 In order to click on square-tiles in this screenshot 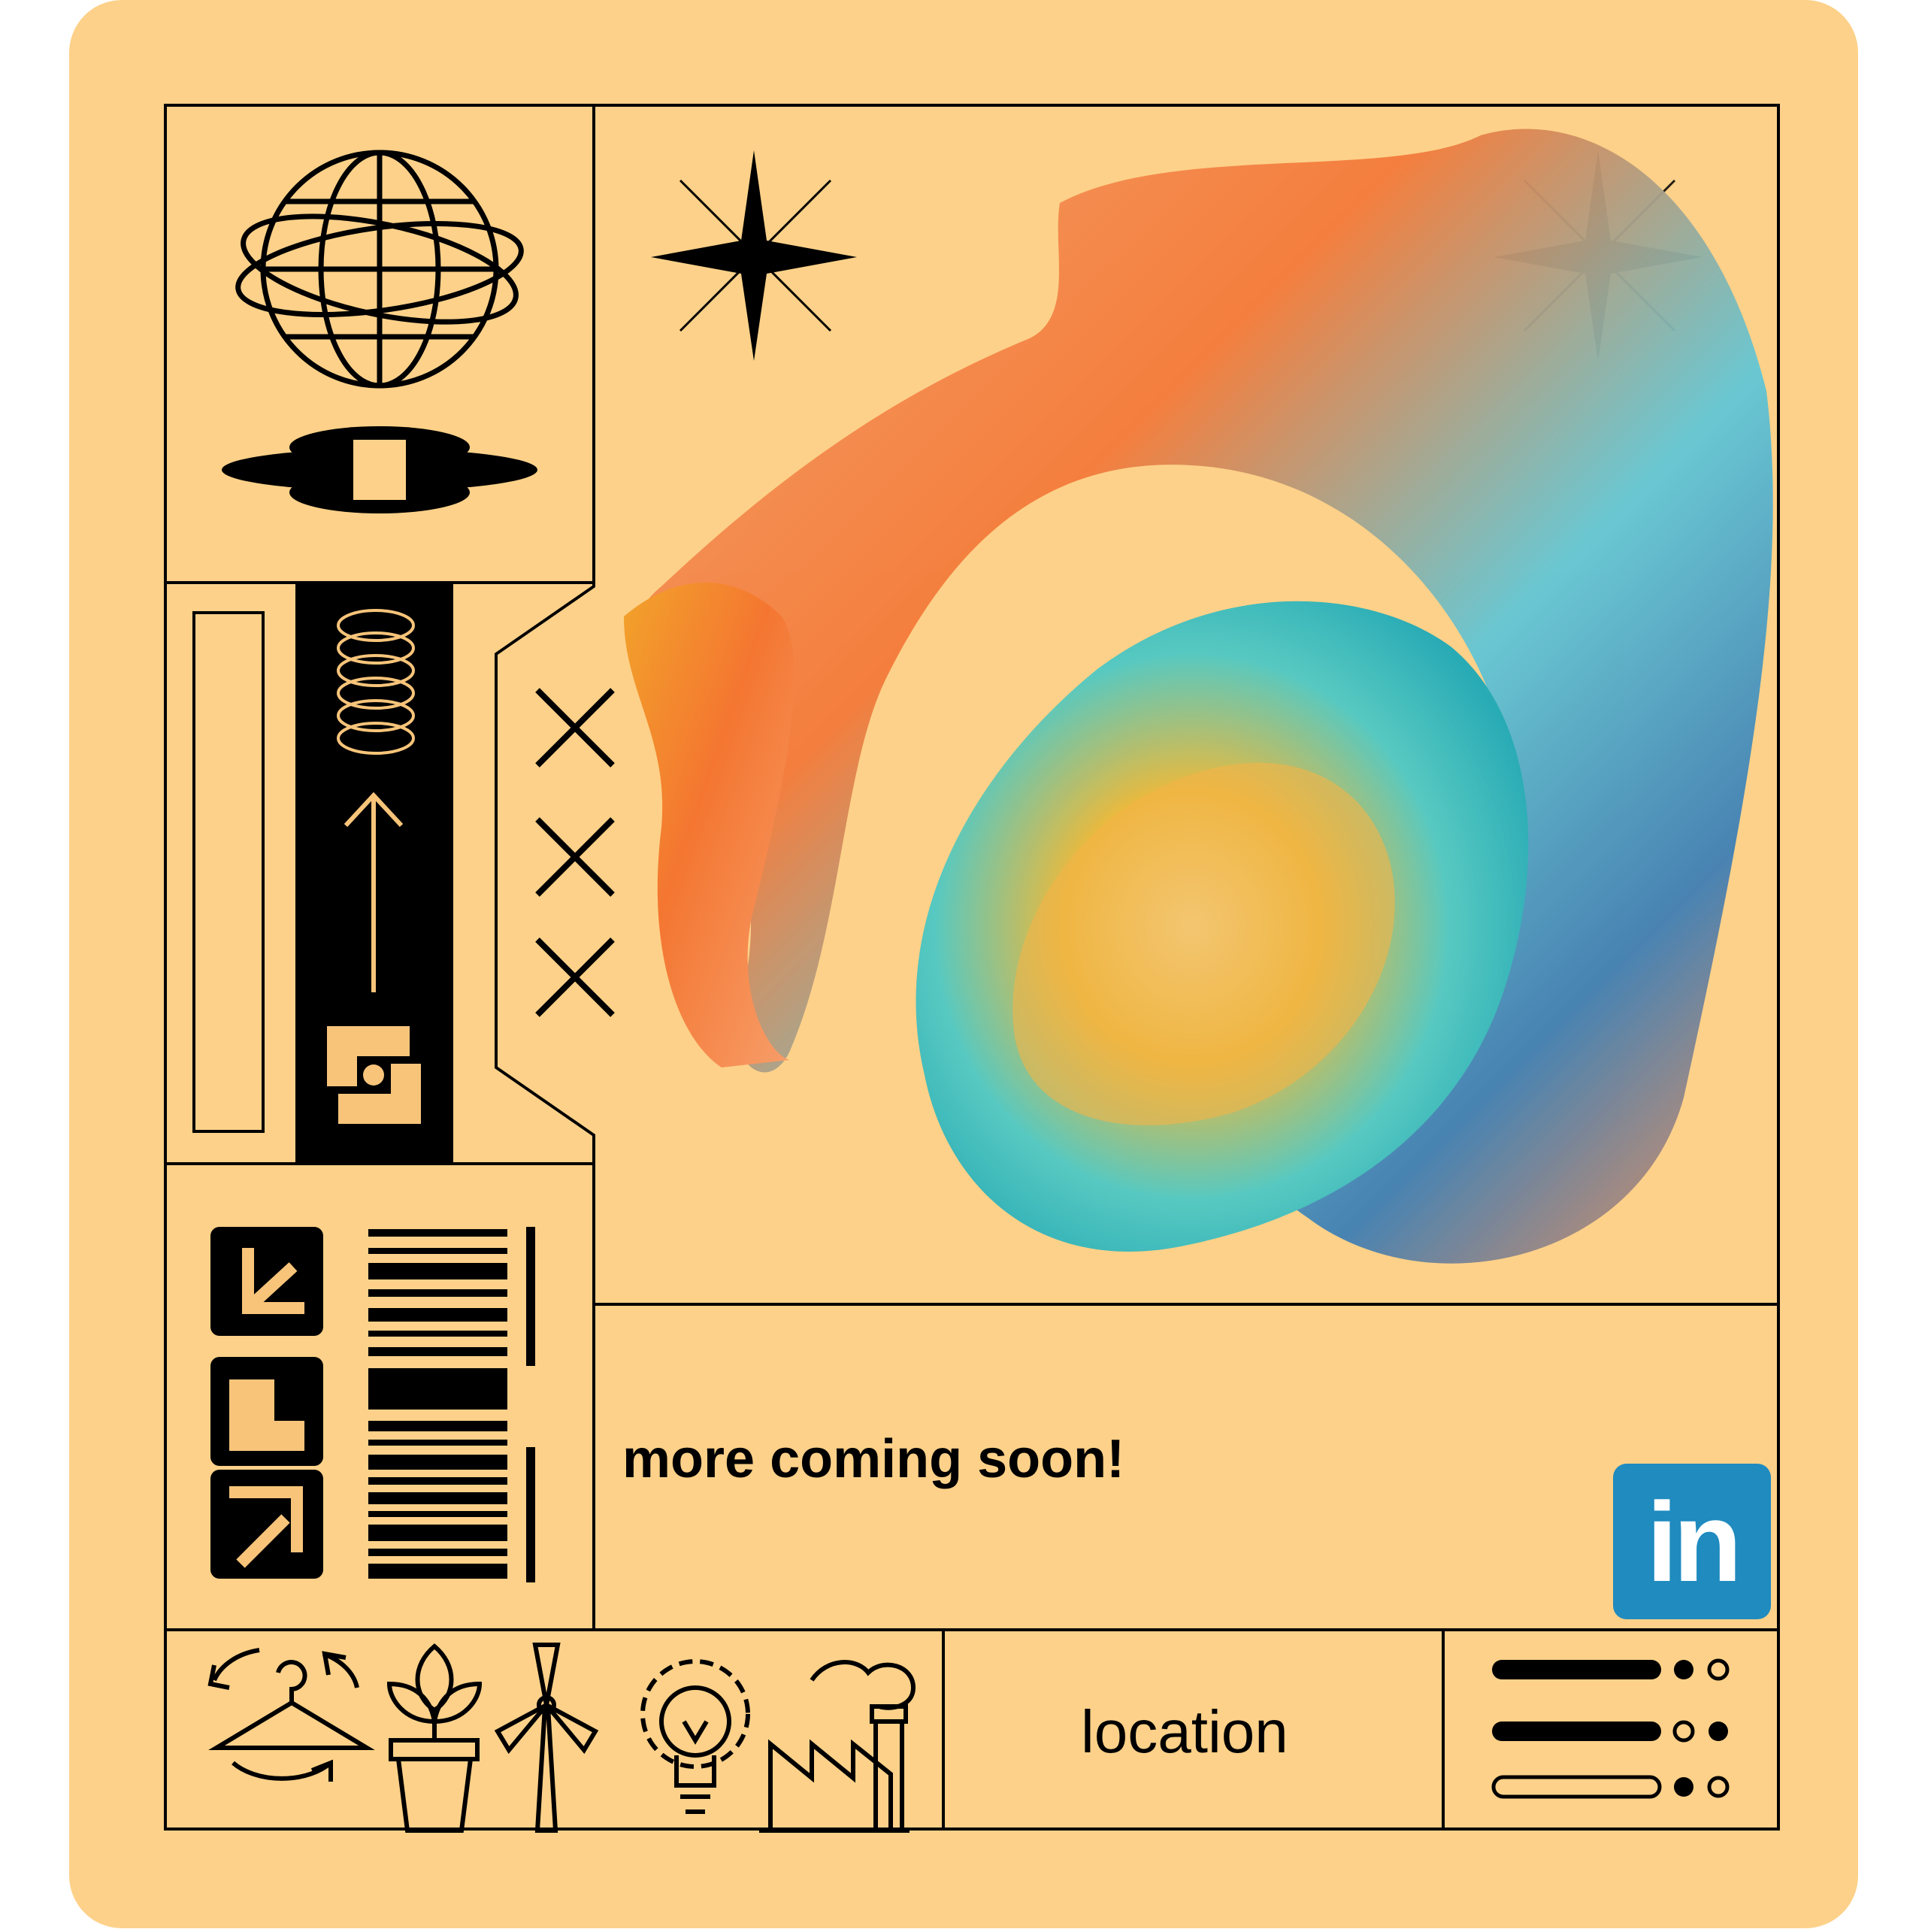, I will do `click(266, 1403)`.